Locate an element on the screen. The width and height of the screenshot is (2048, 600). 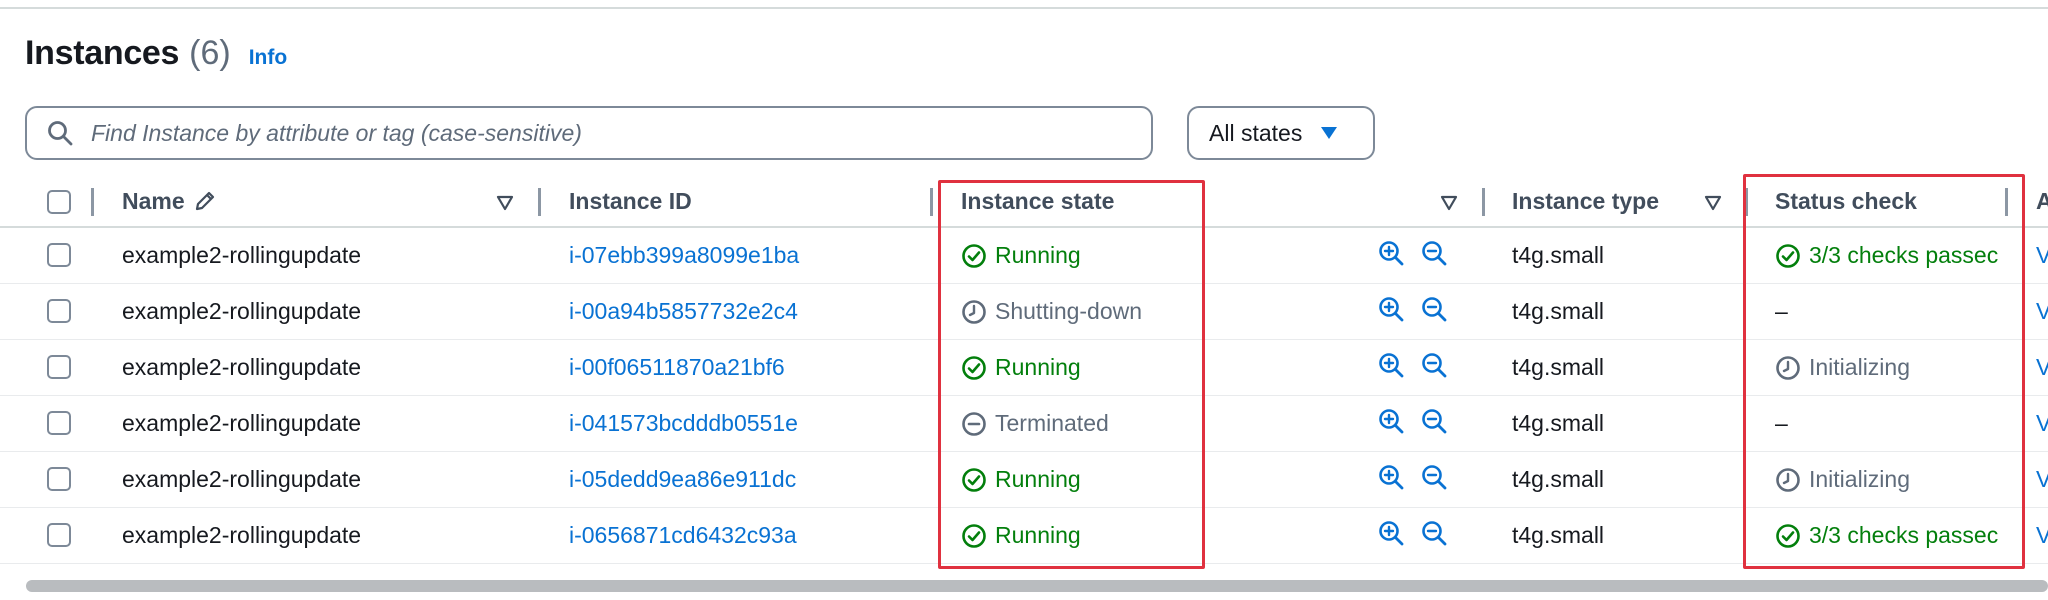
column-header-status-check: Status check is located at coordinates (1846, 201).